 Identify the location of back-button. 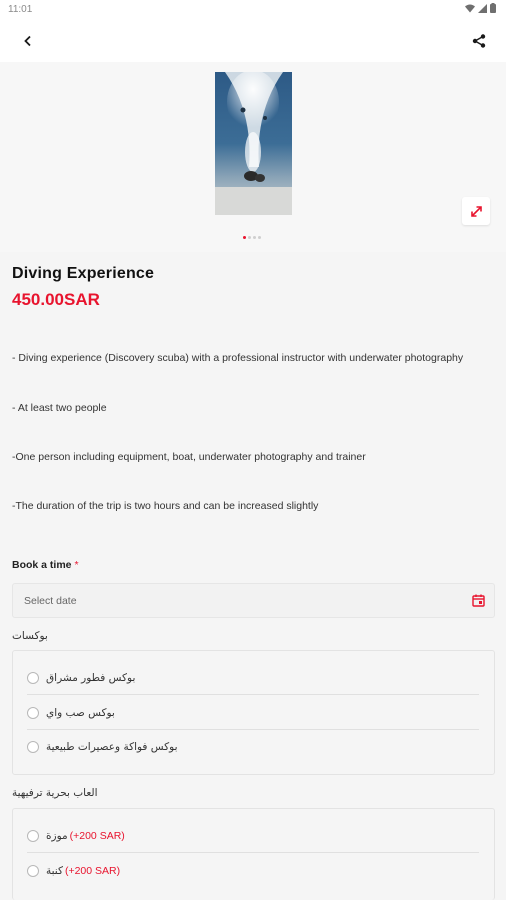
(28, 41).